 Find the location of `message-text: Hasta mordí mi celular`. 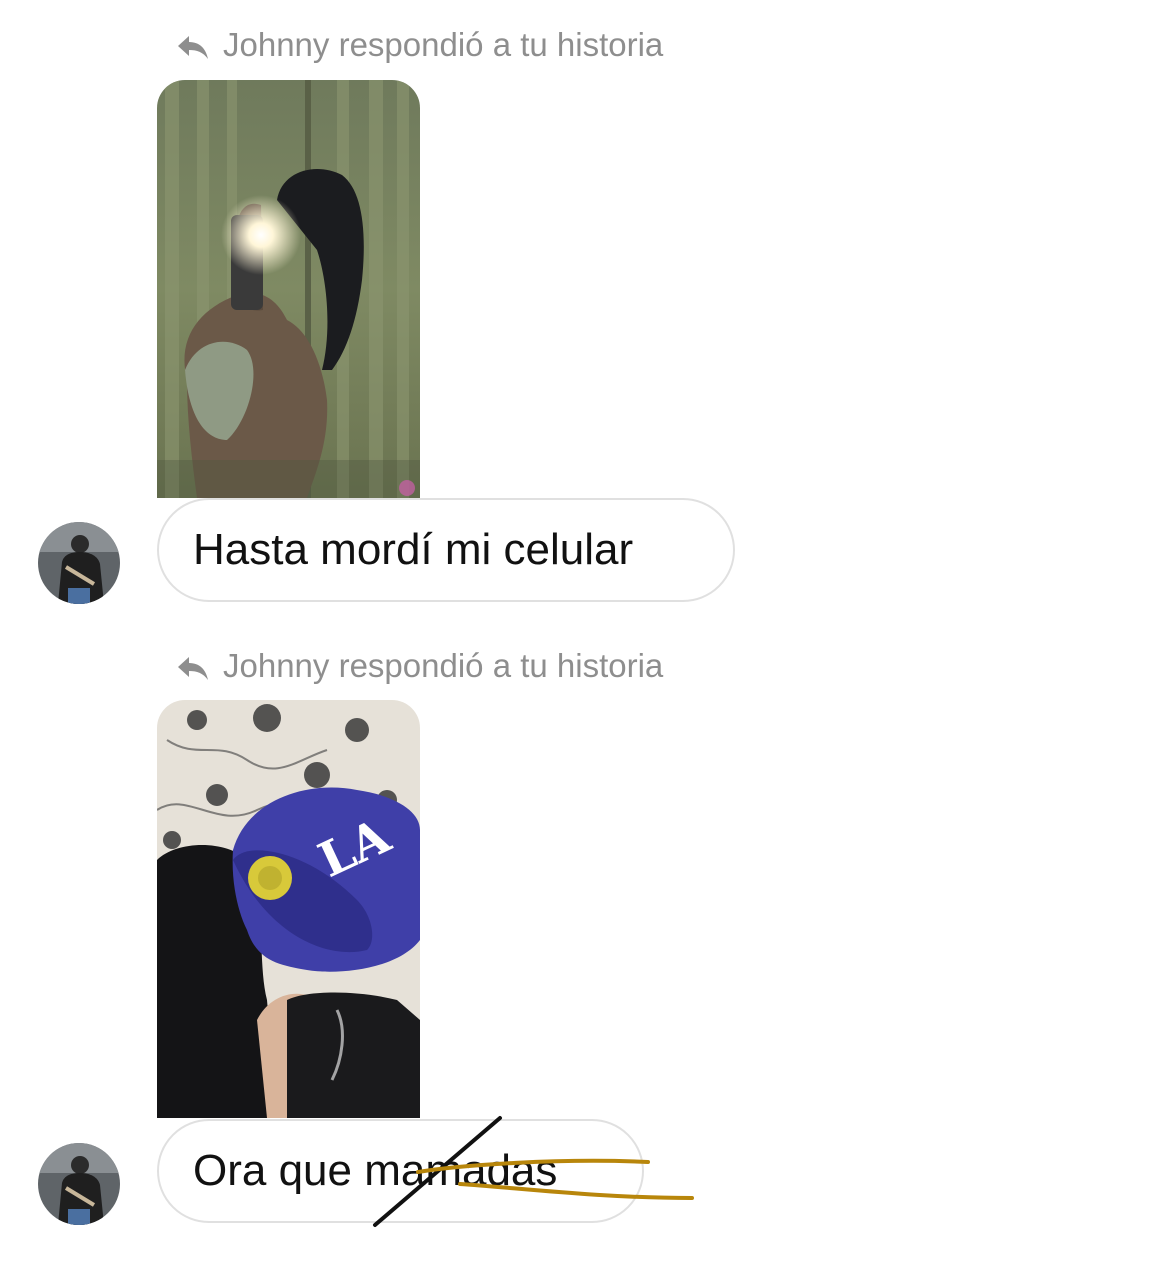

message-text: Hasta mordí mi celular is located at coordinates (413, 549).